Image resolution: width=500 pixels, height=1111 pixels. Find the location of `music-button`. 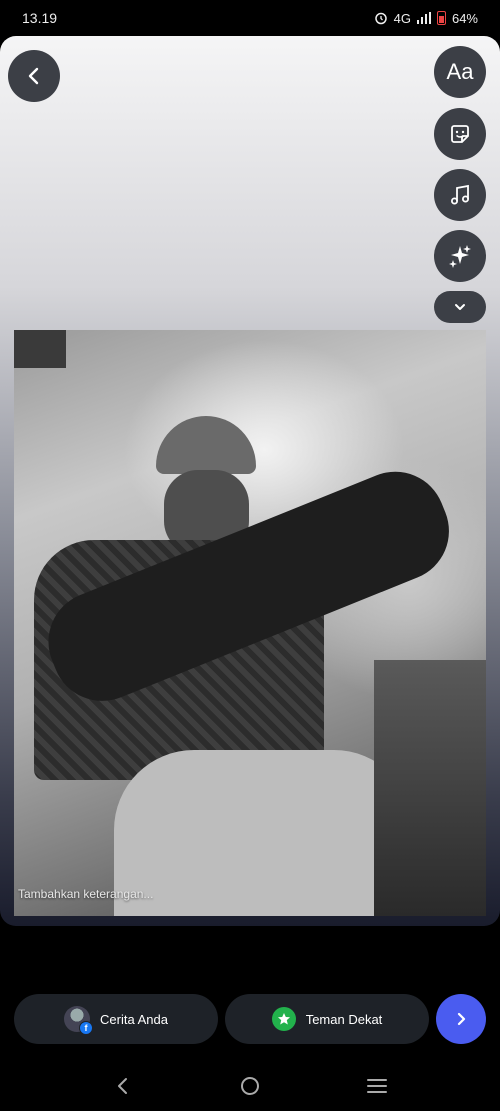

music-button is located at coordinates (460, 195).